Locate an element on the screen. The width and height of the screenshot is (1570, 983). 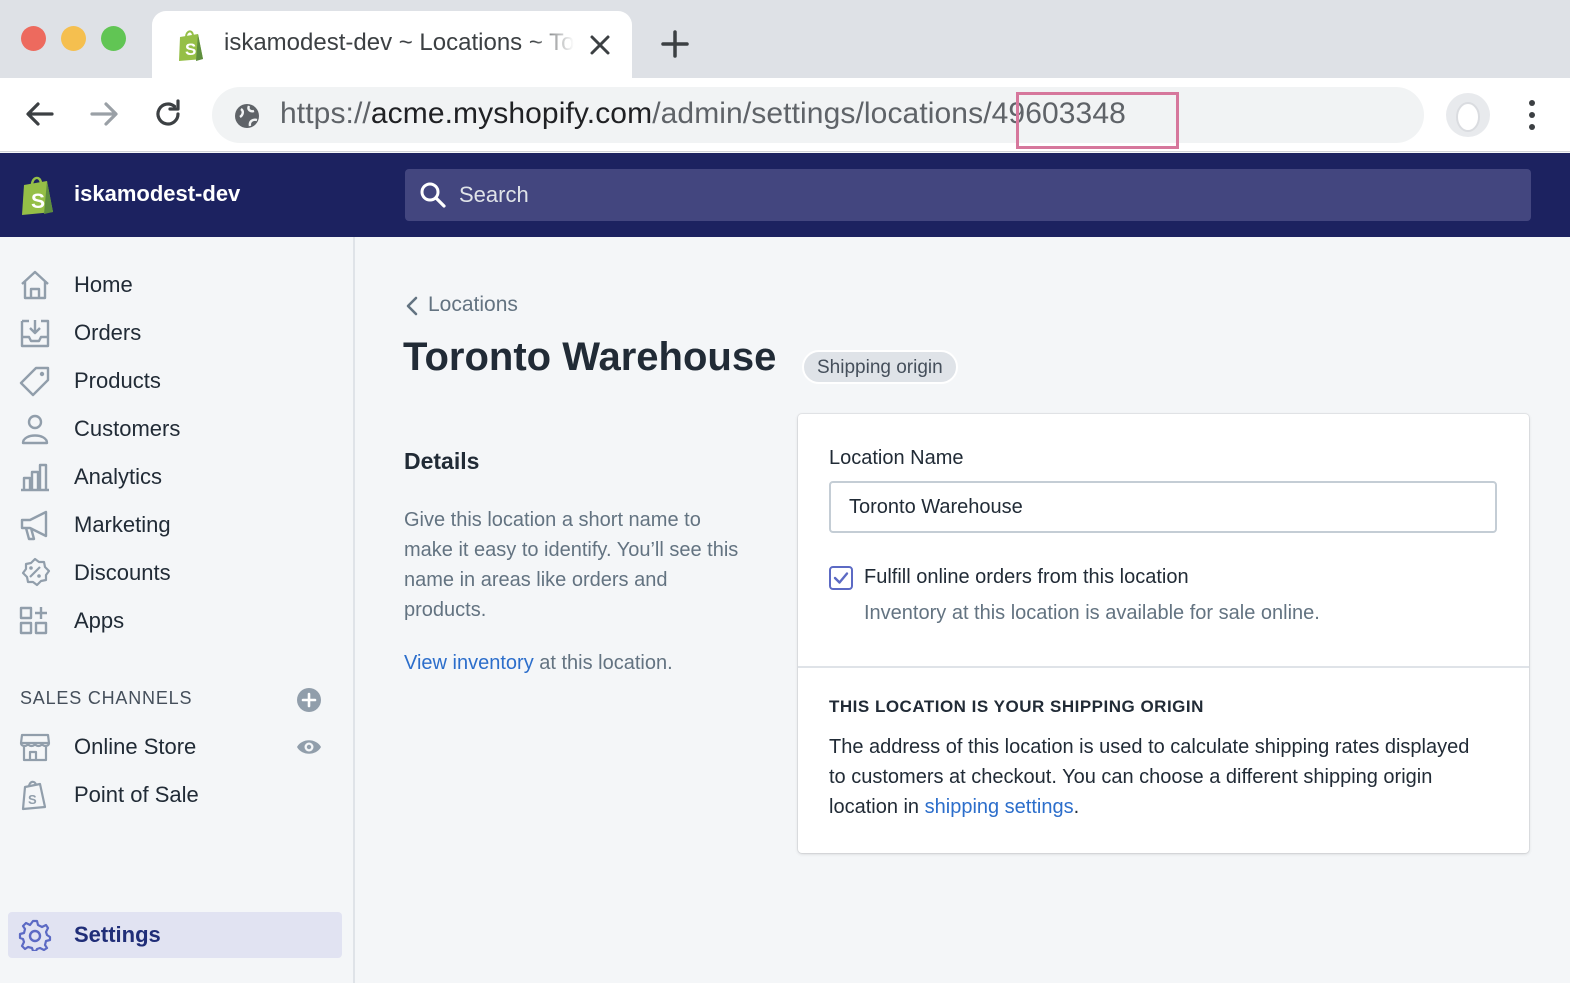
sidebar-item-label: Analytics is located at coordinates (118, 476).